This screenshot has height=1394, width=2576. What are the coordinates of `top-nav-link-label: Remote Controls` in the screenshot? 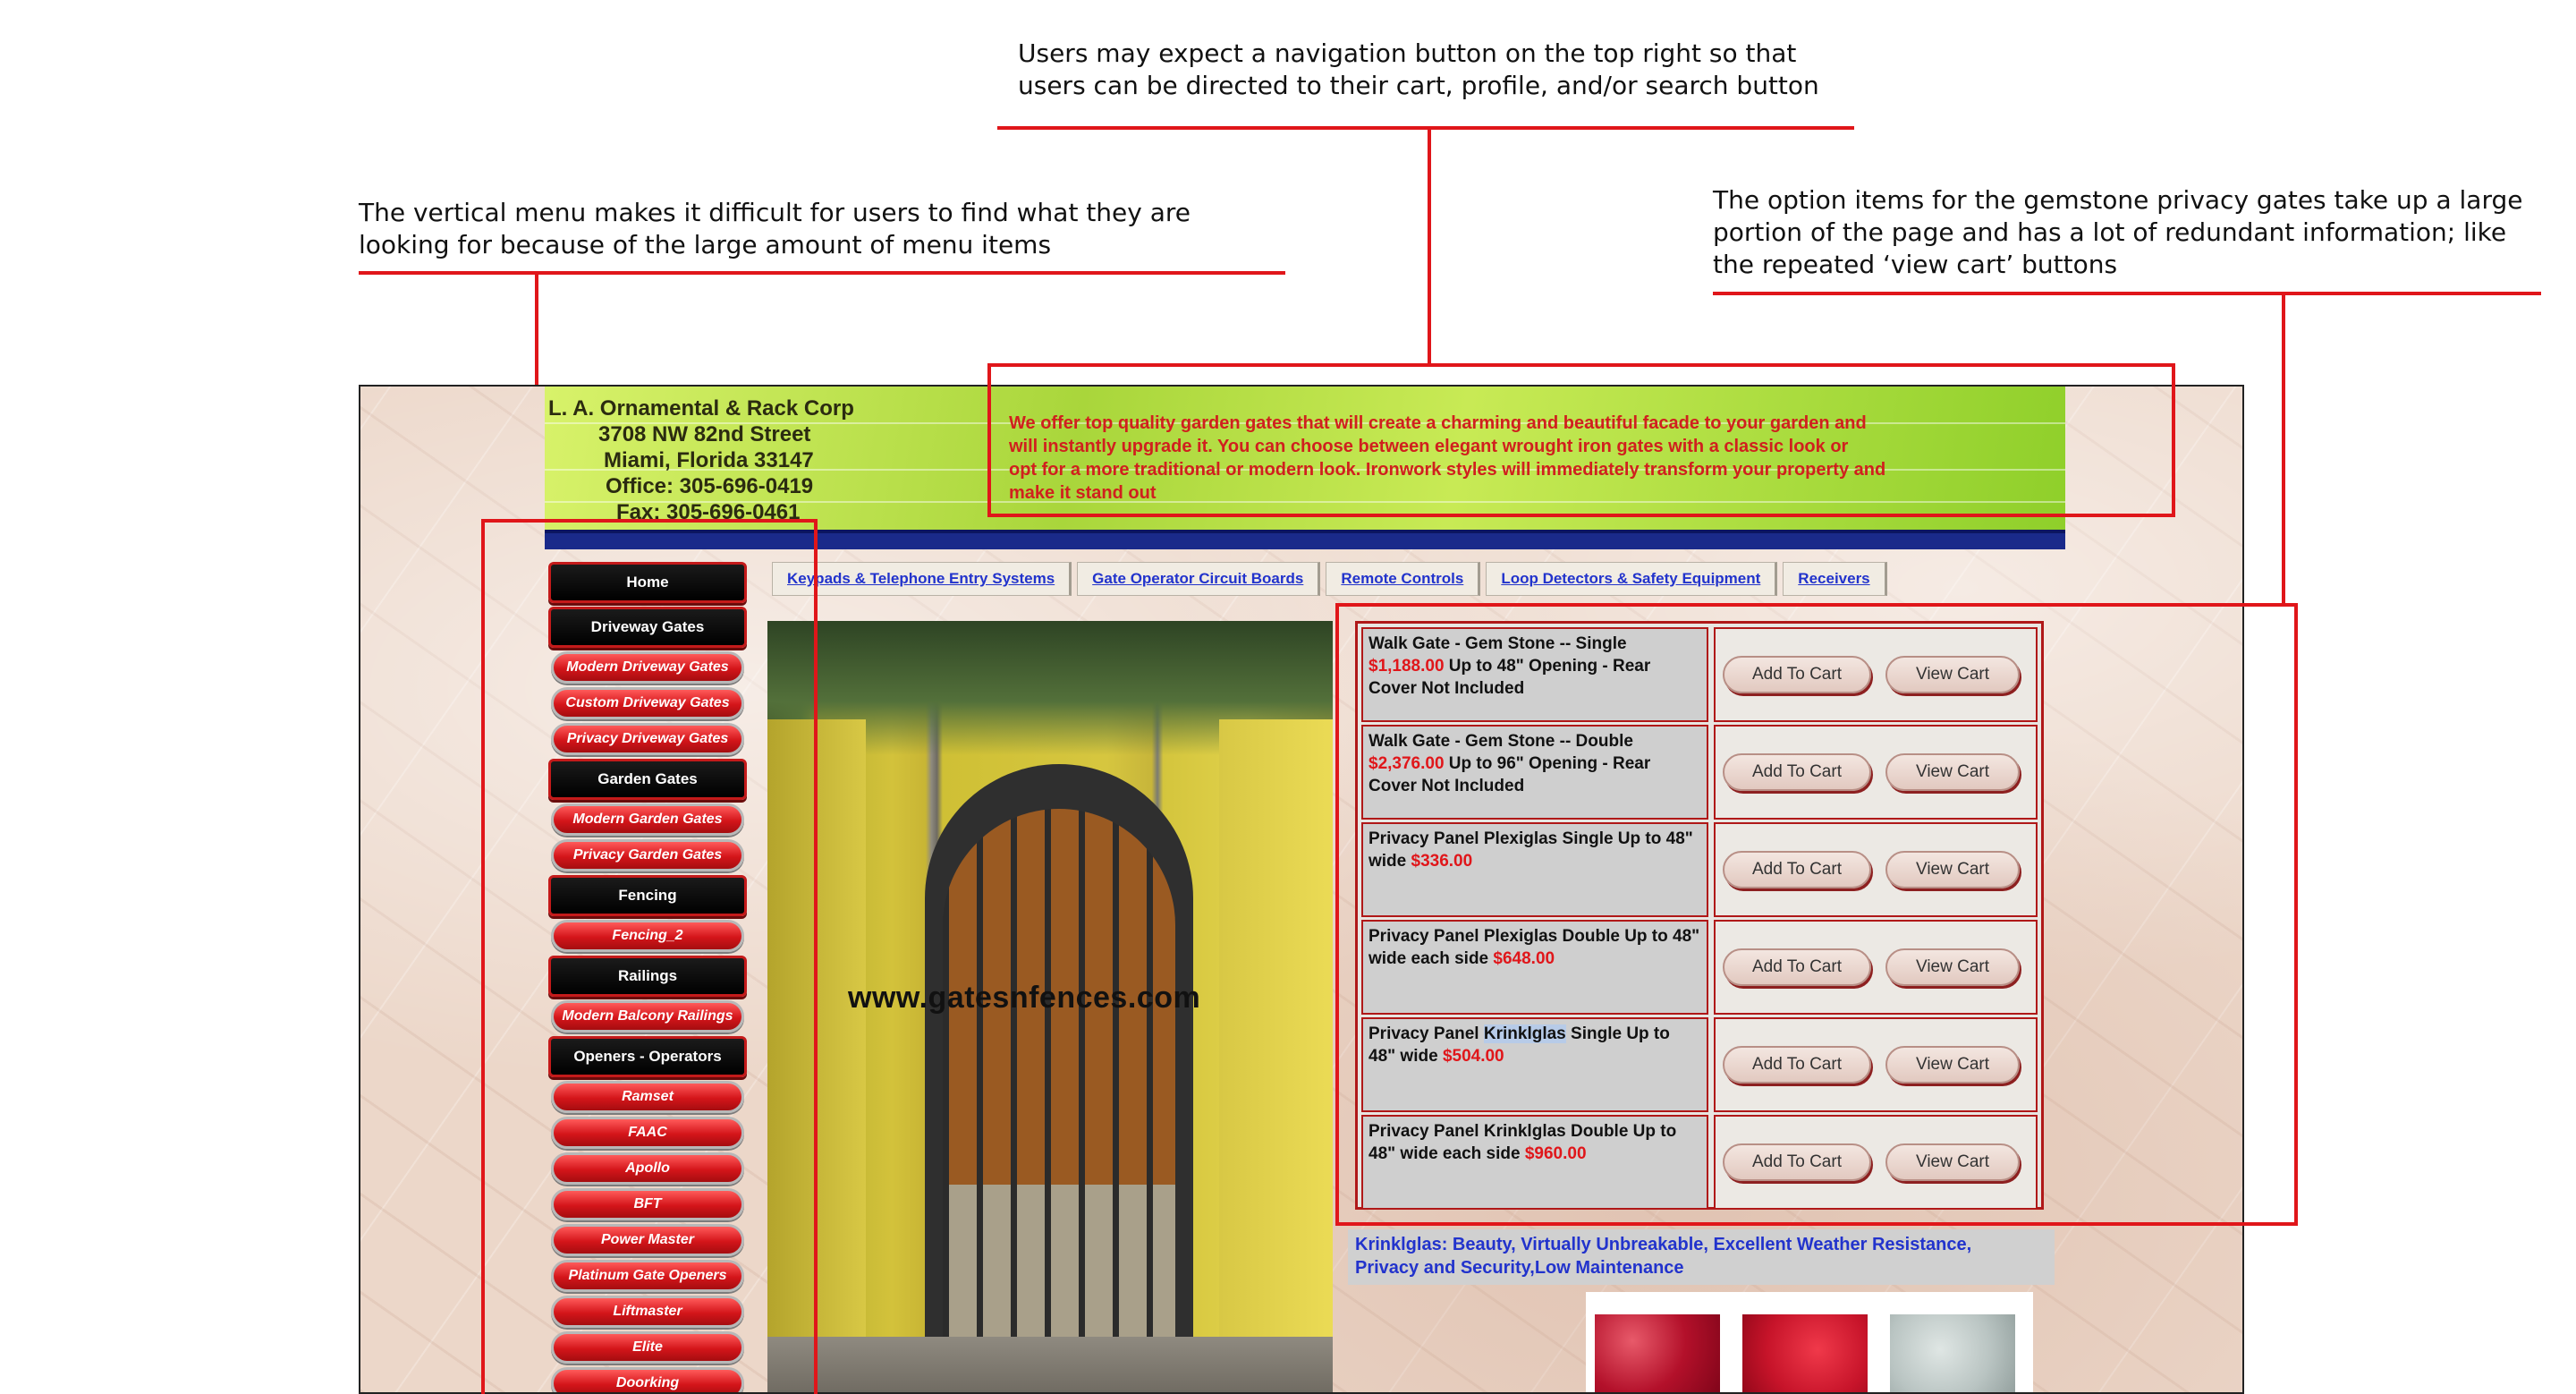 It's located at (1402, 579).